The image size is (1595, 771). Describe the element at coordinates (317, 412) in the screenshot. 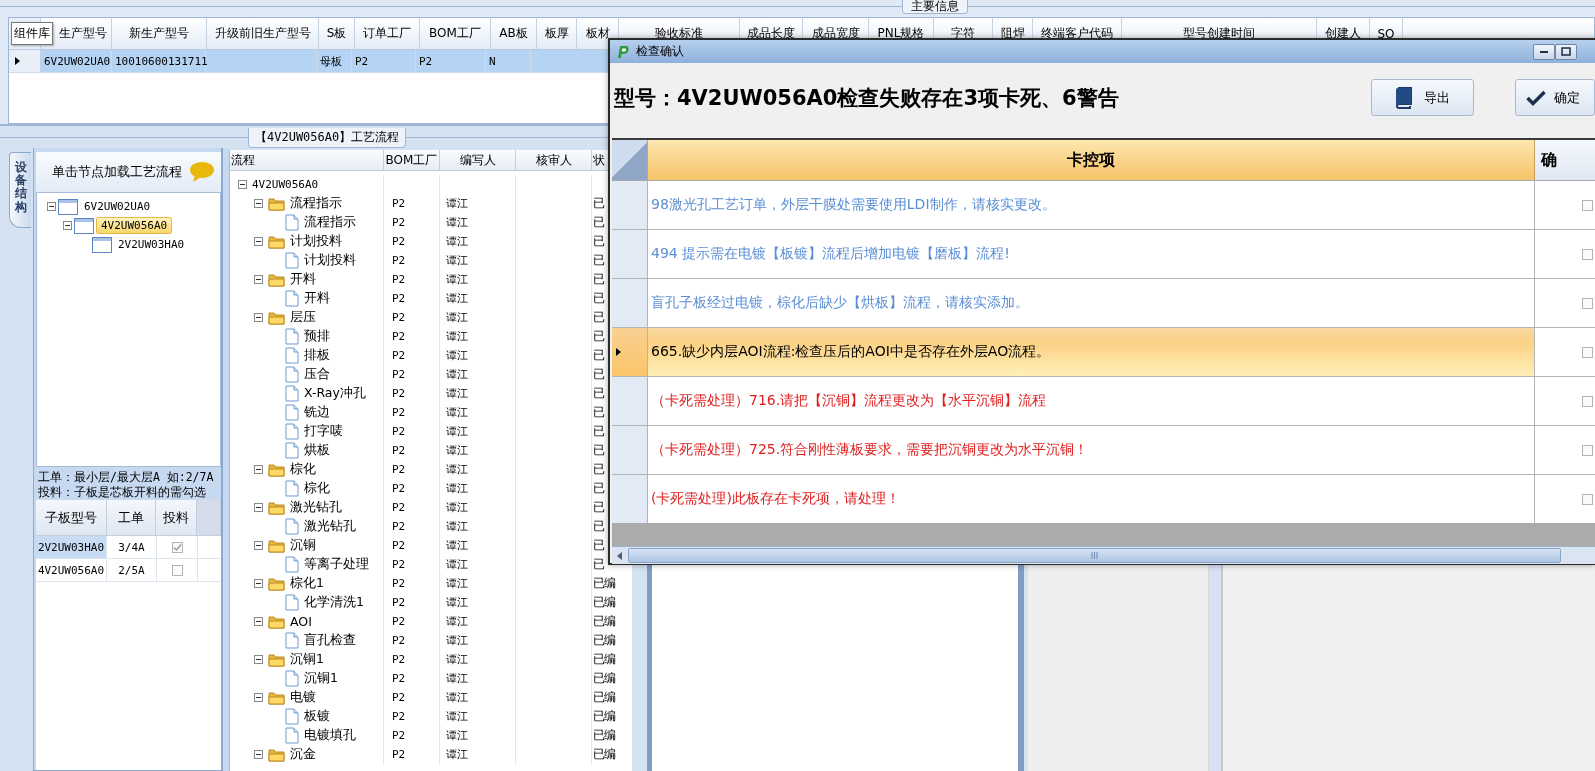

I see `tree-node: 铣边` at that location.